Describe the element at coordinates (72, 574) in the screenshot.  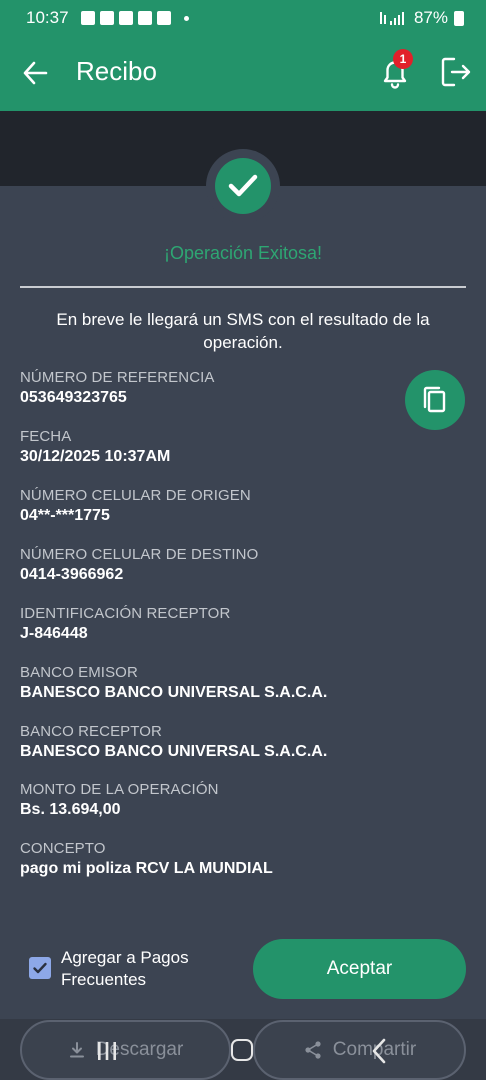
I see `field-value: 0414-3966962` at that location.